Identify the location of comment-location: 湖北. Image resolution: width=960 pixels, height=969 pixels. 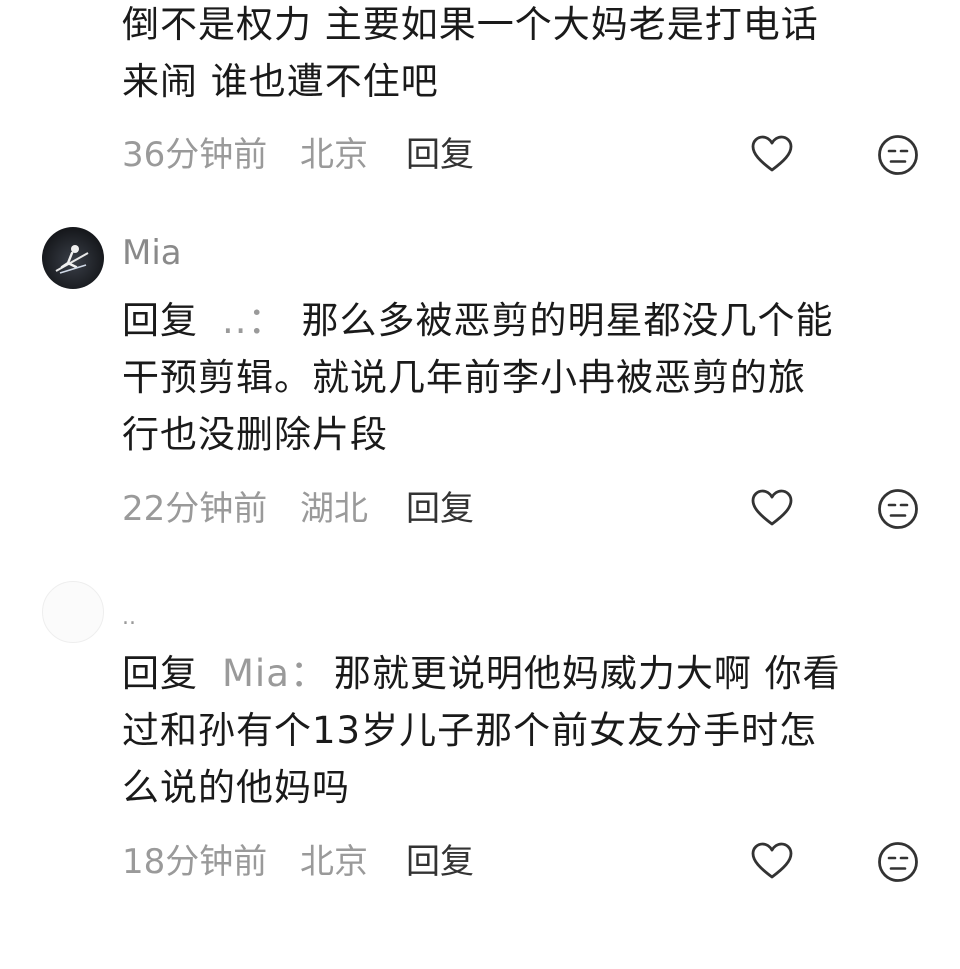
(334, 509).